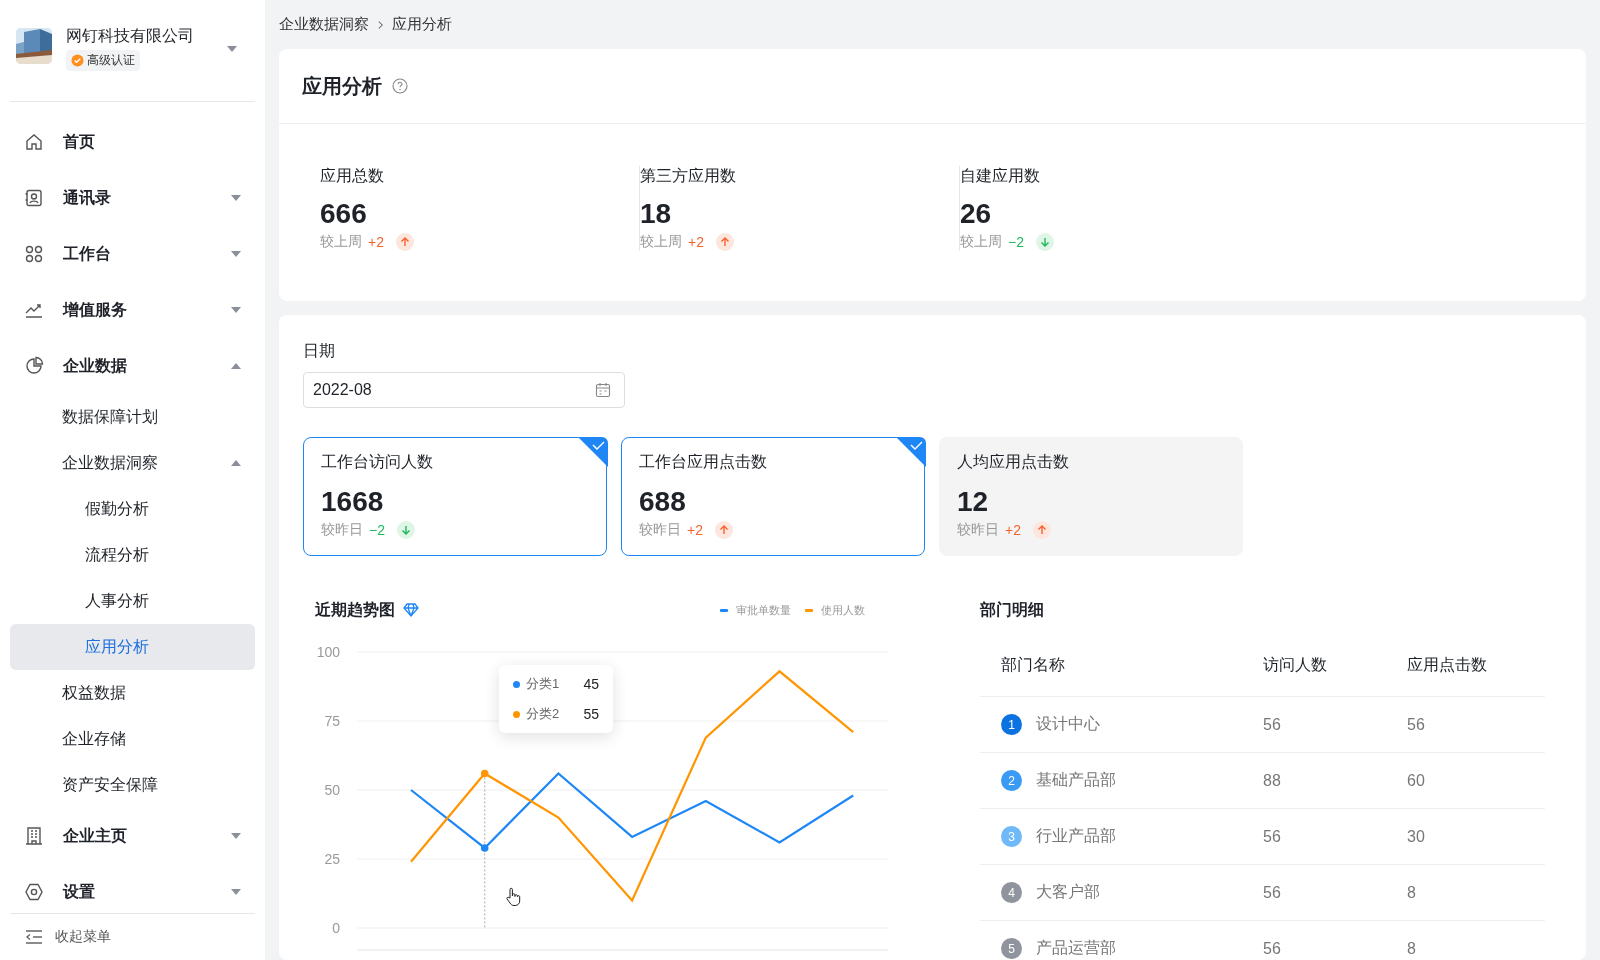  I want to click on nav-item: 工作台, so click(132, 254).